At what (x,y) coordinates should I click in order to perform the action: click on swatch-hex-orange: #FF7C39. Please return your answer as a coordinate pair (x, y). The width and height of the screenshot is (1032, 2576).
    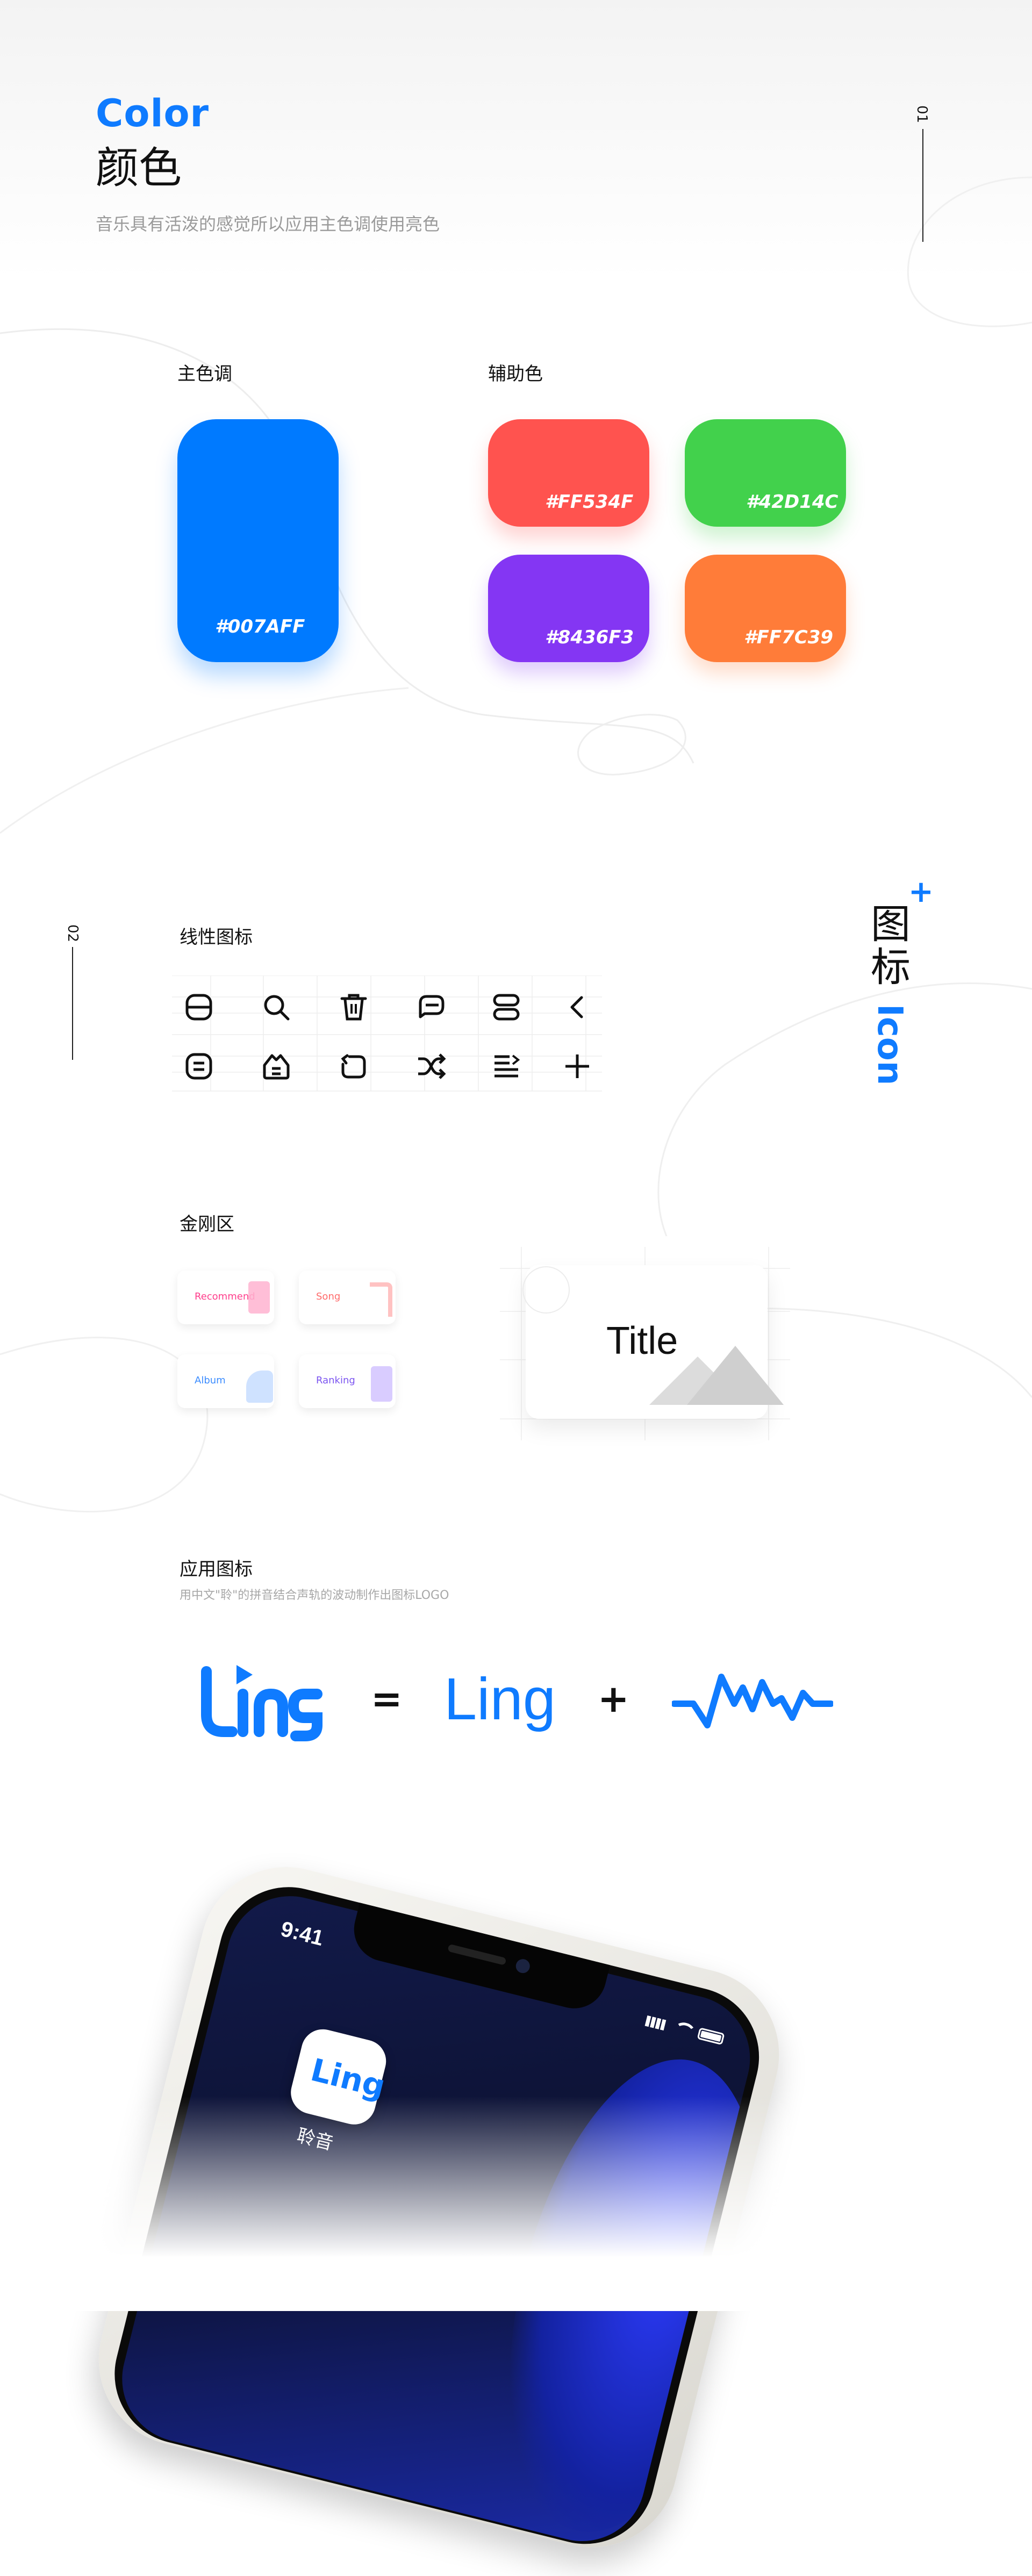
    Looking at the image, I should click on (789, 637).